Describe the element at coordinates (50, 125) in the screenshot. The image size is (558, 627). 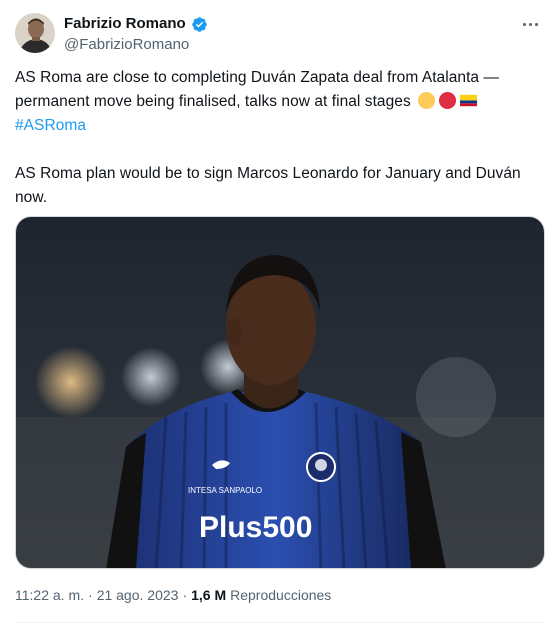
I see `hashtag-link: #ASRoma` at that location.